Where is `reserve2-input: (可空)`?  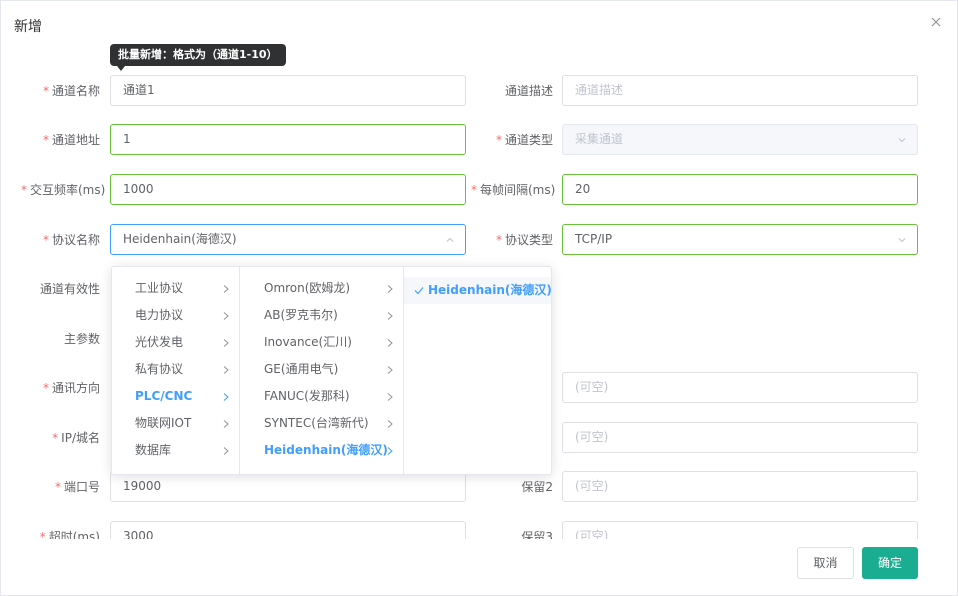 reserve2-input: (可空) is located at coordinates (740, 486).